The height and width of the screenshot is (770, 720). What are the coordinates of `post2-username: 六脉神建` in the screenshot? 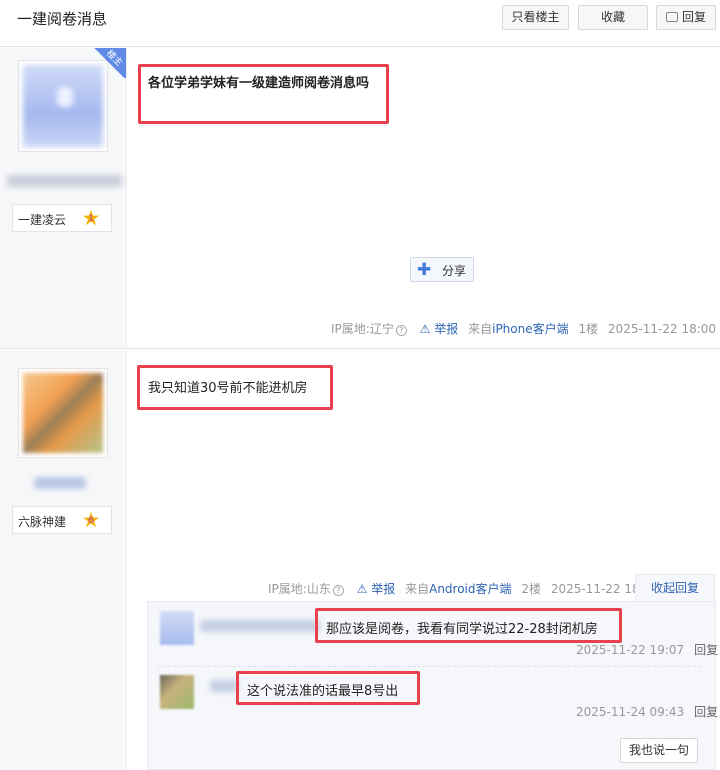 It's located at (42, 522).